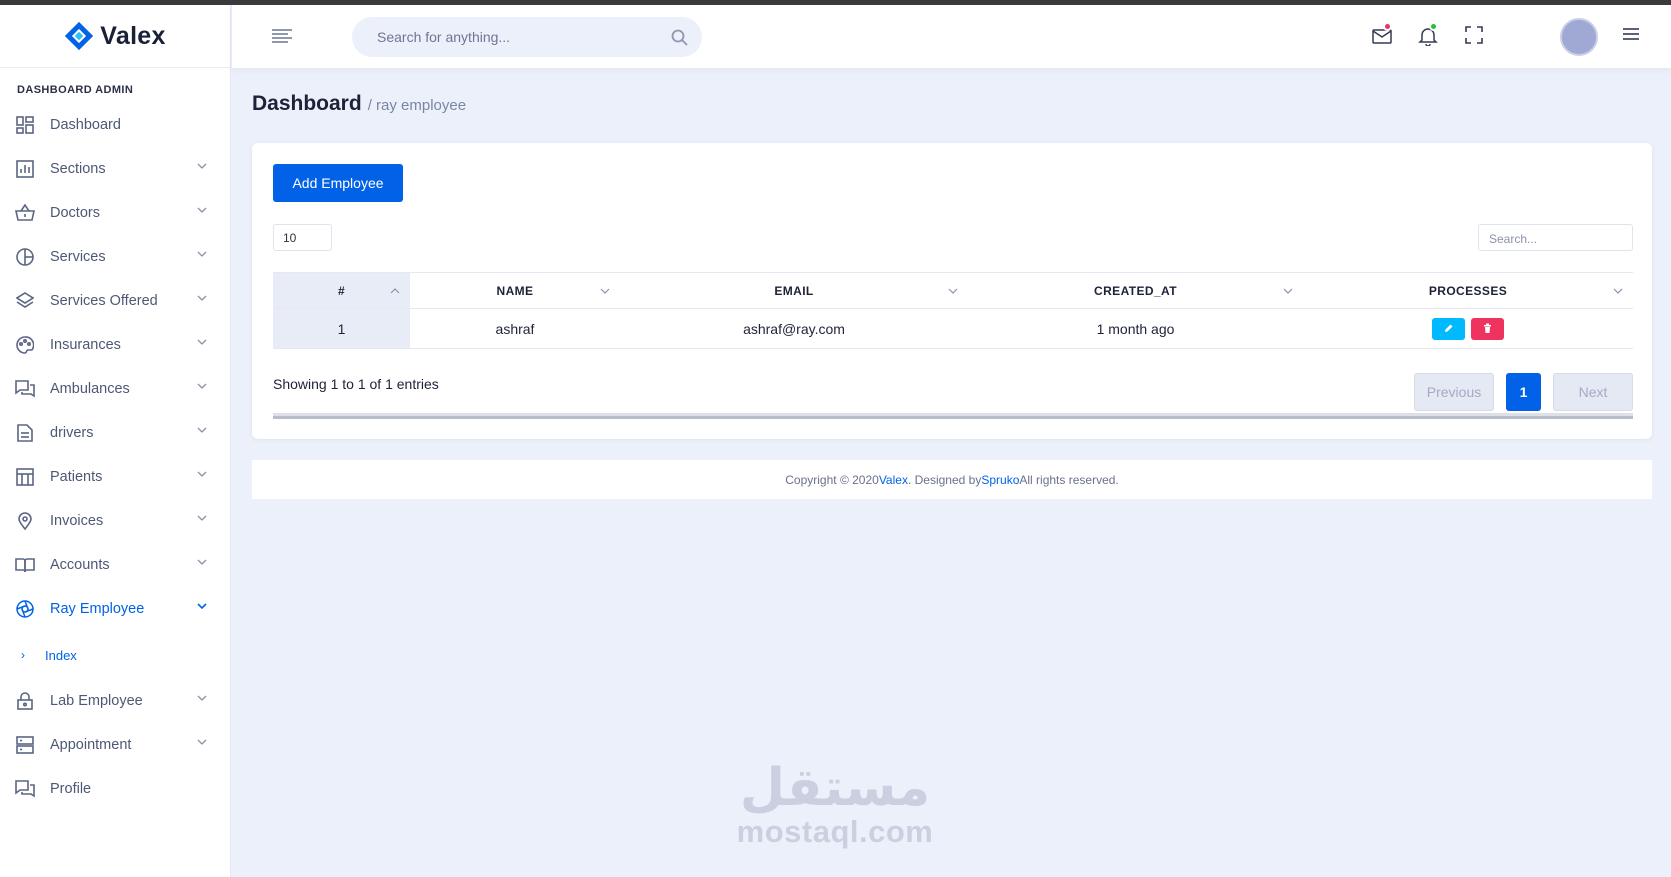  What do you see at coordinates (1468, 290) in the screenshot?
I see `column-header-processes: PROCESSES` at bounding box center [1468, 290].